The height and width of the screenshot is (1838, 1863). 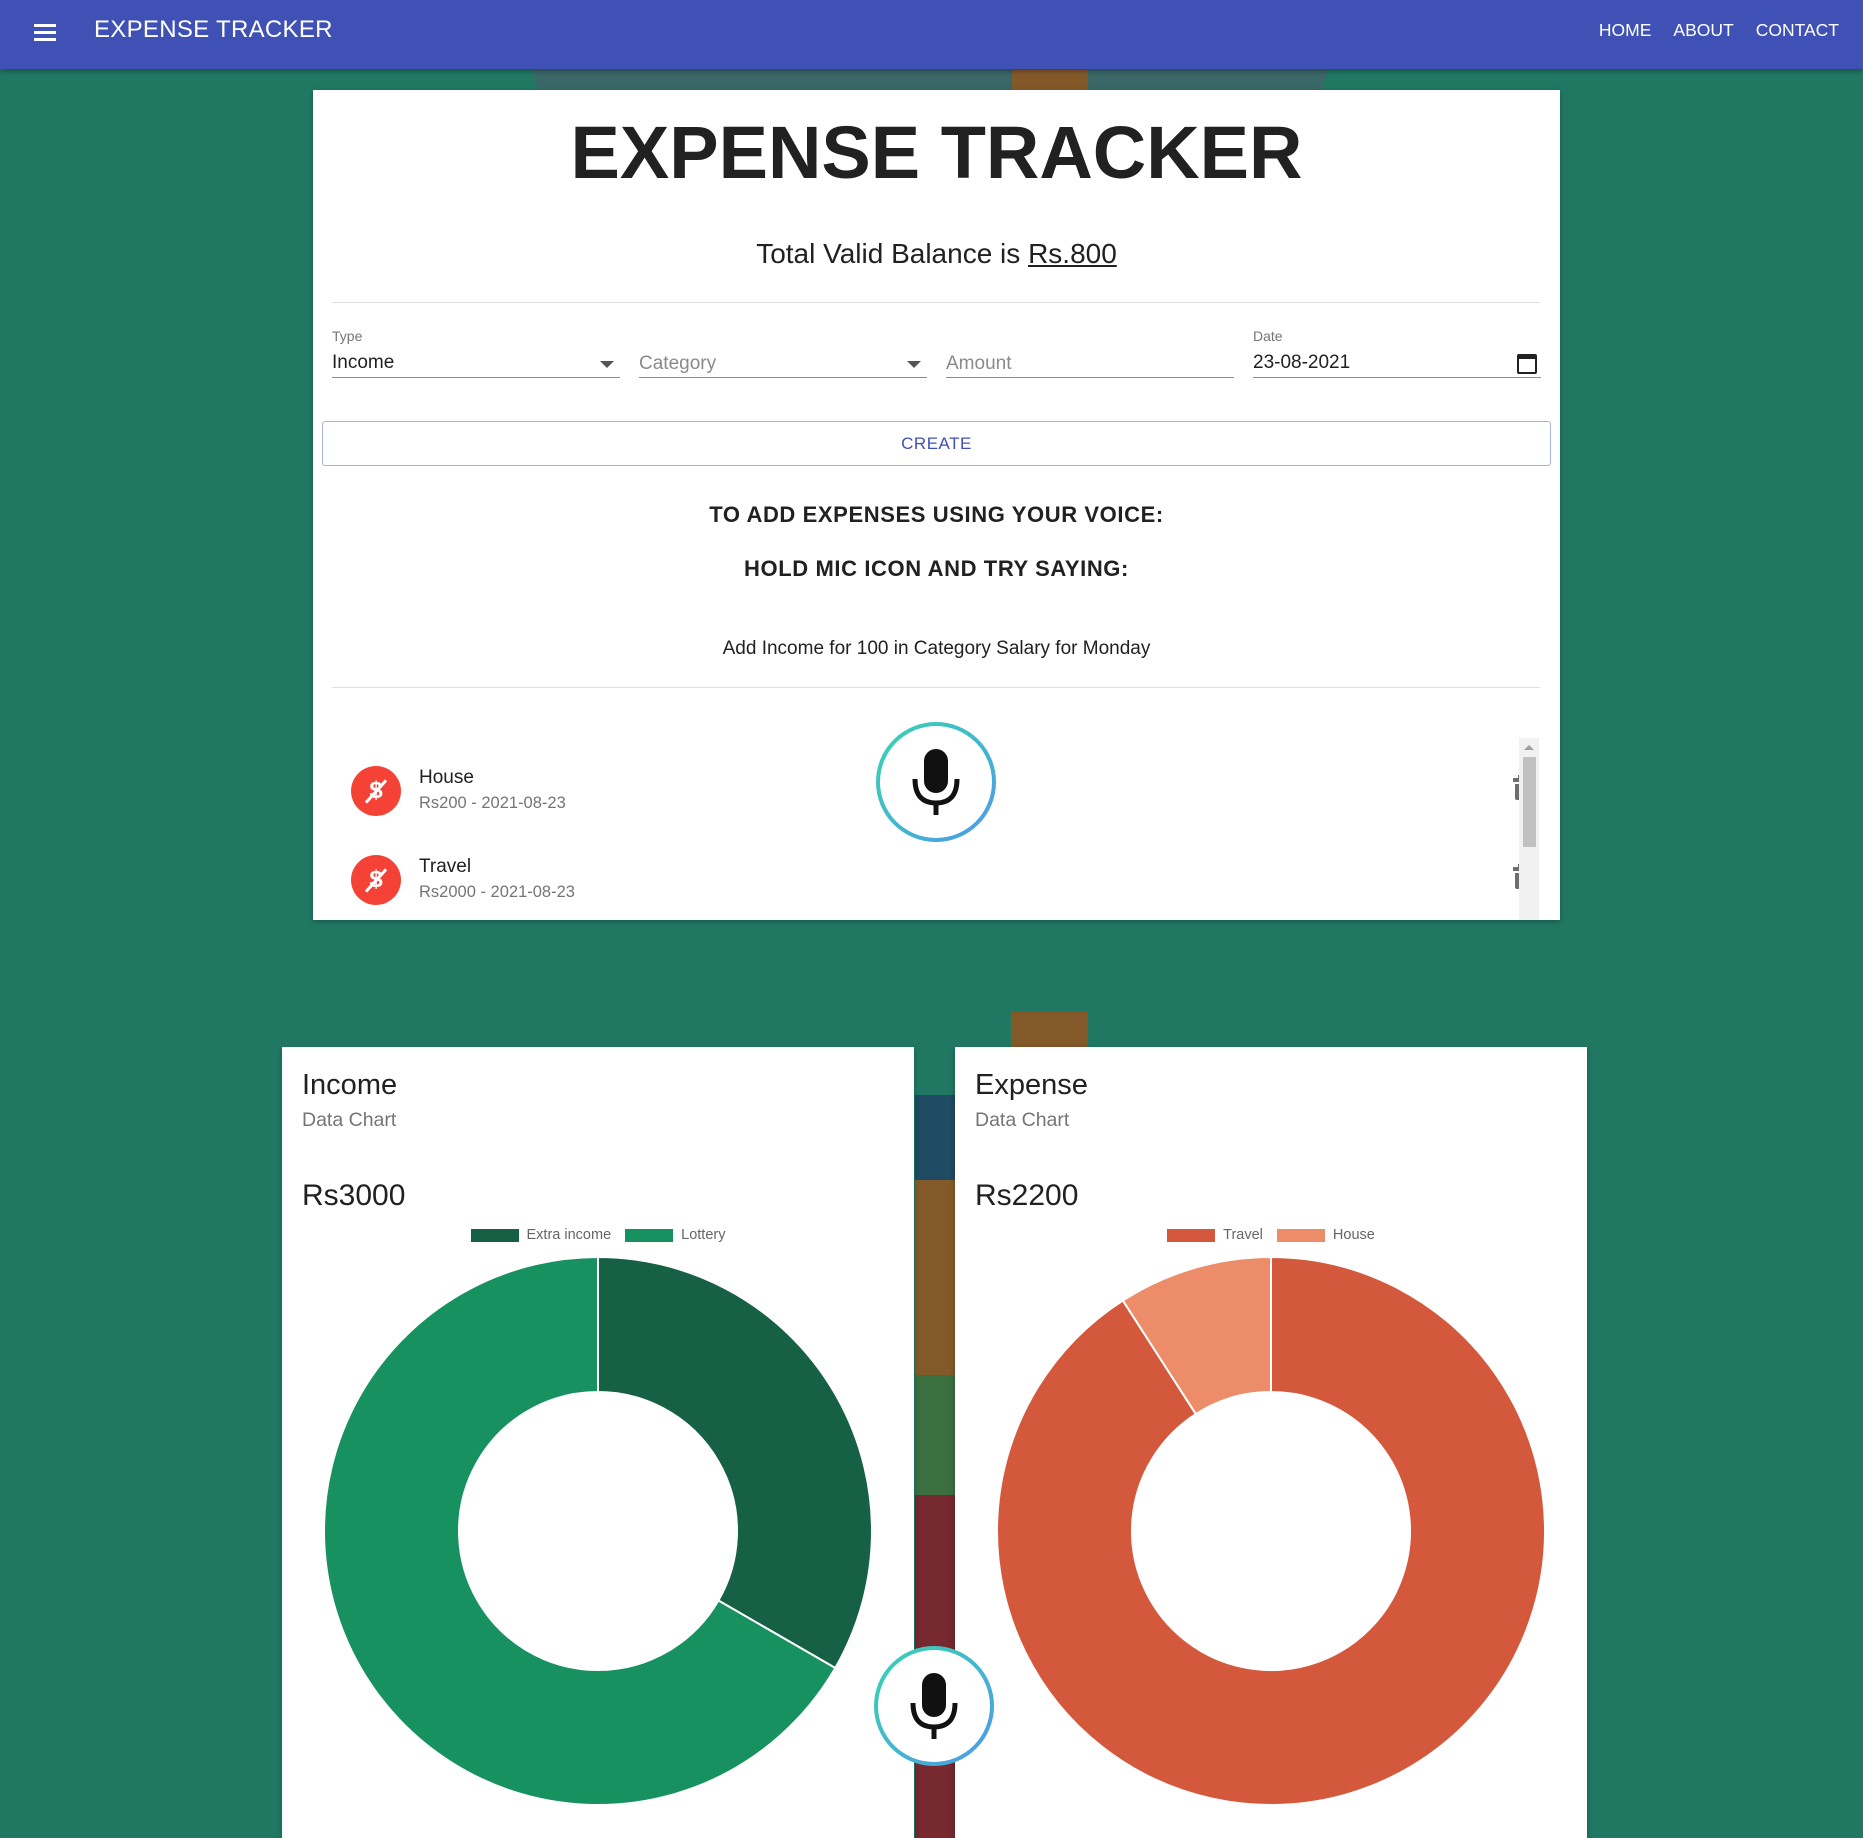 I want to click on expense-donut-chart, so click(x=1271, y=1530).